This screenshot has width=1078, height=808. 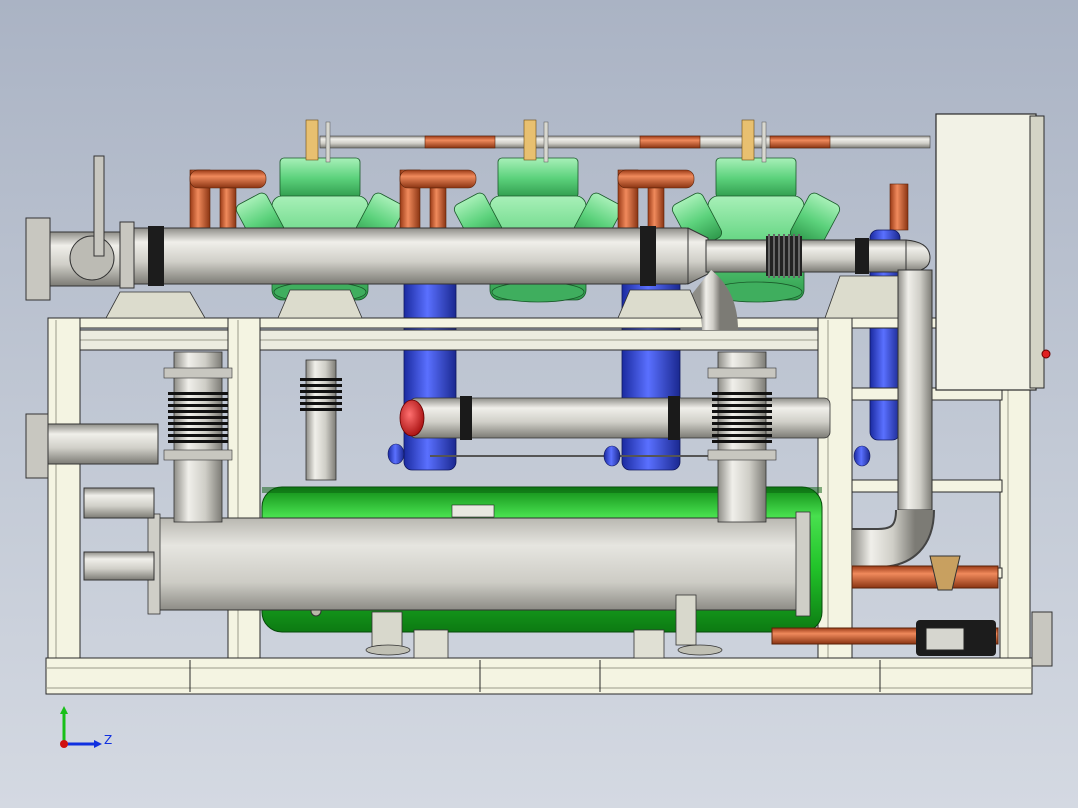 I want to click on axis-triad: Z, so click(x=86, y=727).